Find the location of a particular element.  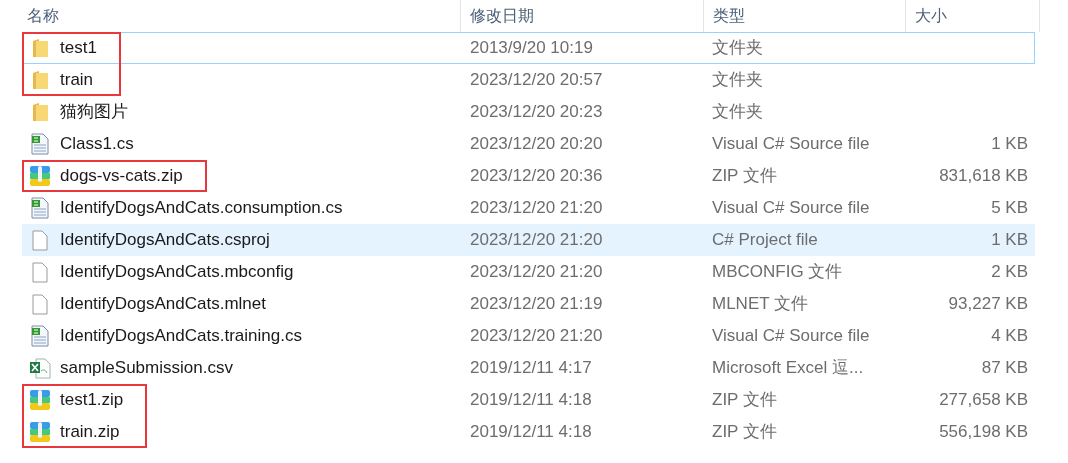

file-size: 93,227 KB is located at coordinates (988, 304).